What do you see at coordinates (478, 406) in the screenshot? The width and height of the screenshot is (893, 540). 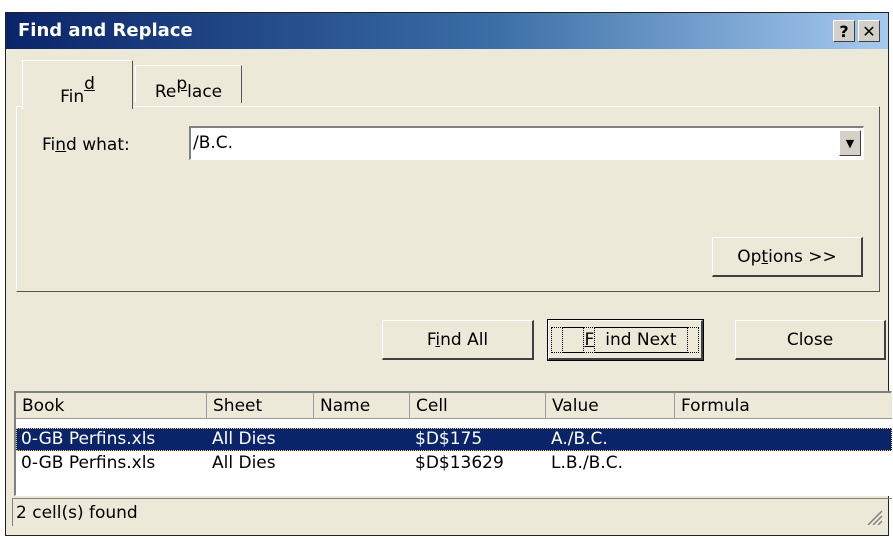 I see `column-header-cell: Cell` at bounding box center [478, 406].